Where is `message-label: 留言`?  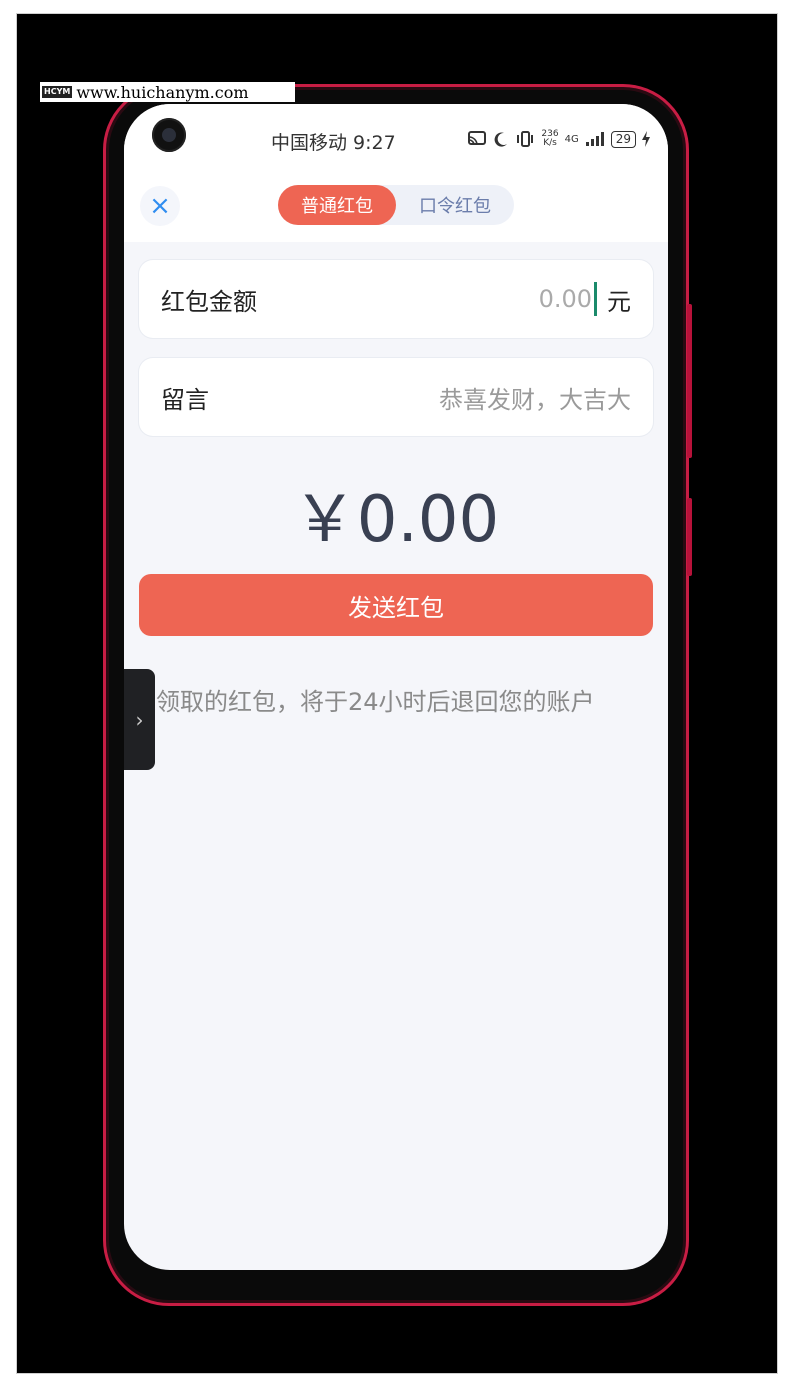
message-label: 留言 is located at coordinates (185, 399).